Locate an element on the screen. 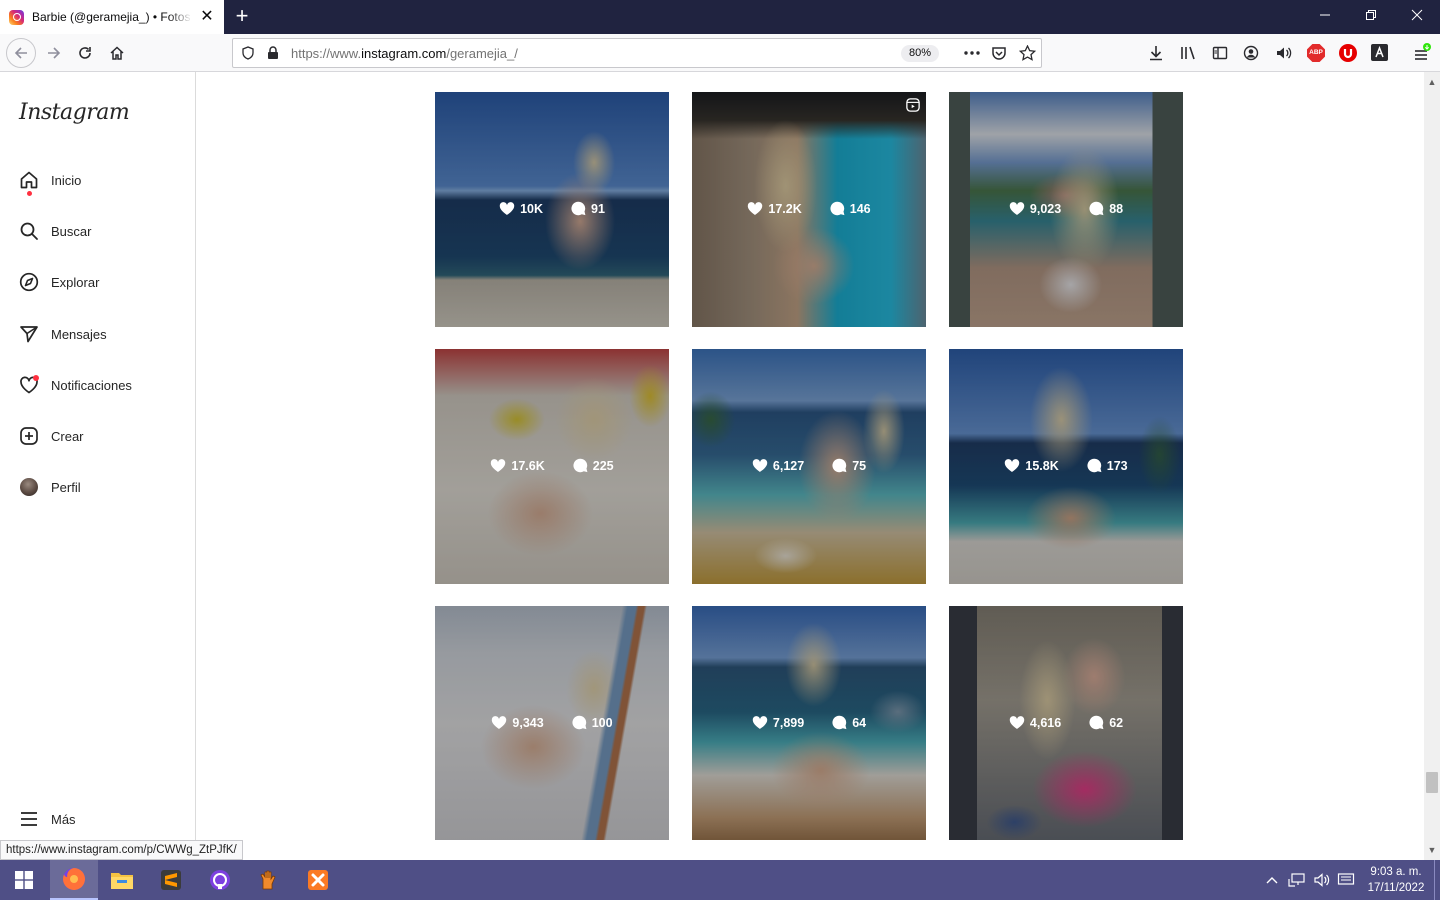  bookmark-star-icon is located at coordinates (1027, 53).